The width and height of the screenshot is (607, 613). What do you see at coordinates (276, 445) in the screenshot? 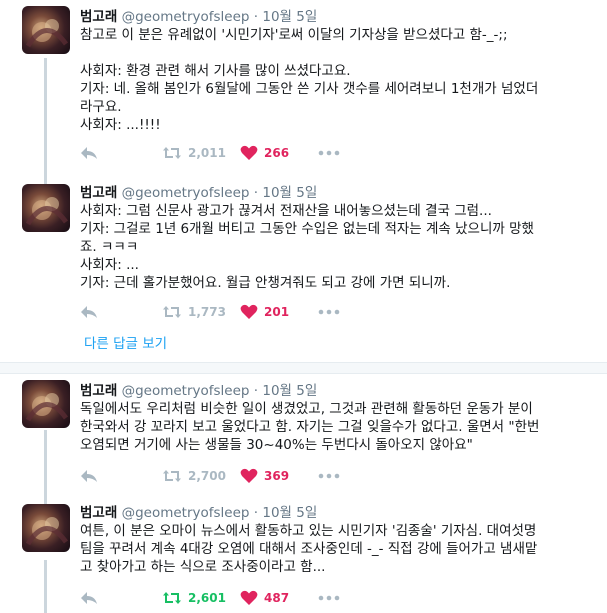
I see `tweet-line: 오염되면 거기에 사는 생물들 30~40%는 두번다시 돌아오지 않아요"` at bounding box center [276, 445].